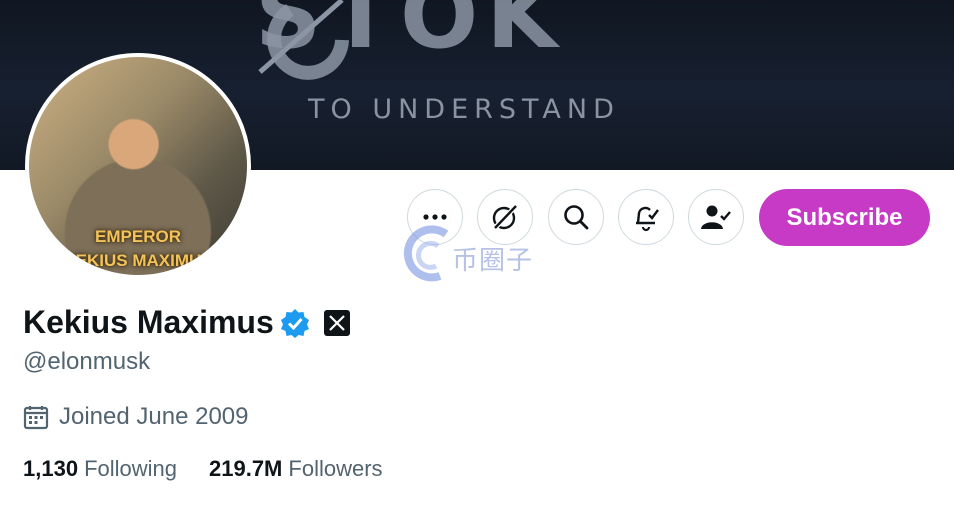  I want to click on search-icon, so click(576, 217).